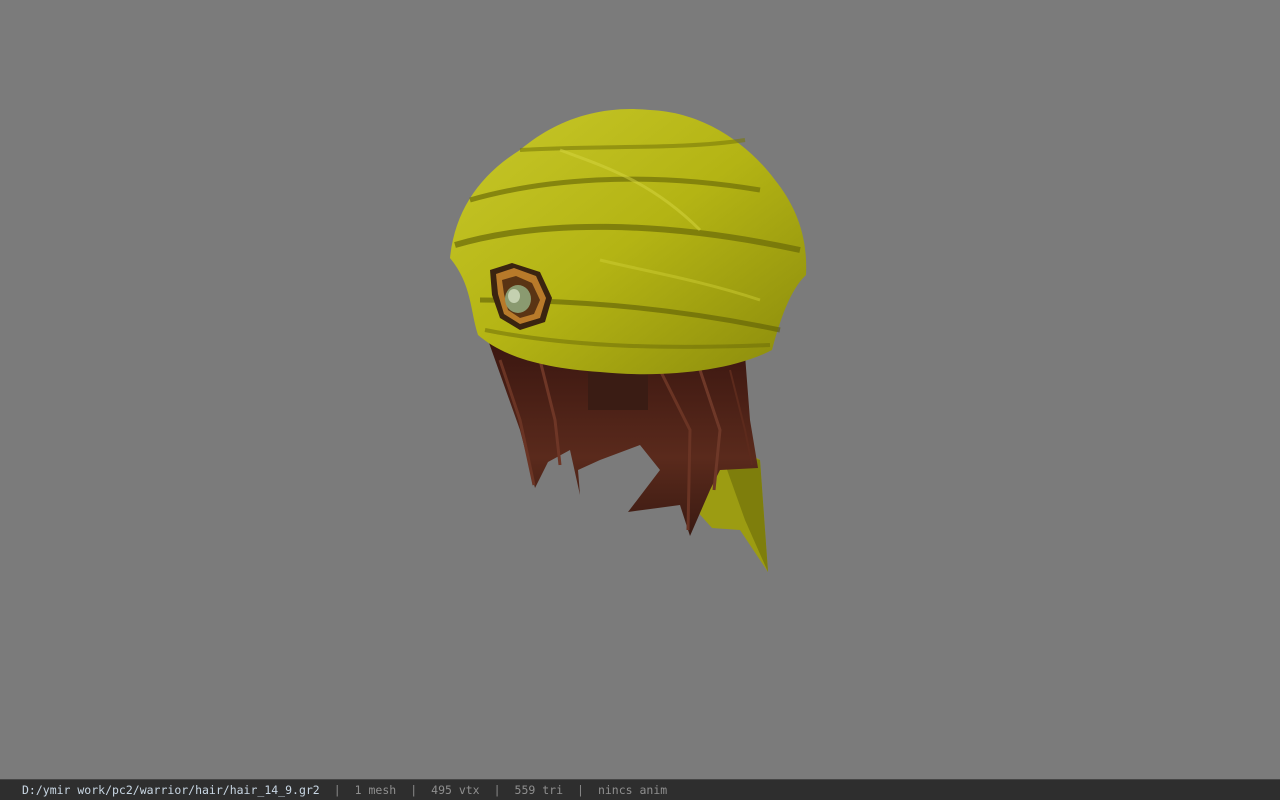 The height and width of the screenshot is (800, 1280). What do you see at coordinates (375, 790) in the screenshot?
I see `mesh-count: 1 mesh` at bounding box center [375, 790].